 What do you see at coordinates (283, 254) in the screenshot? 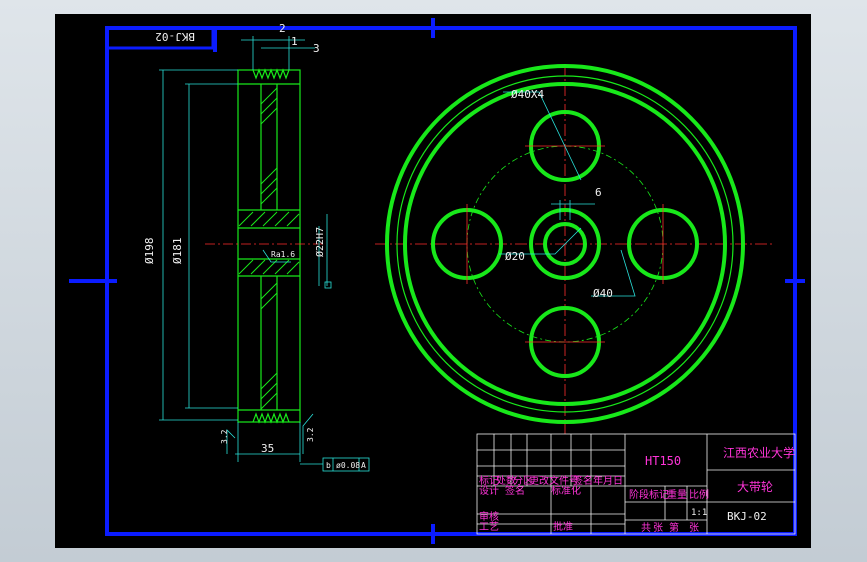
I see `surface-mark-bore: Ra1.6` at bounding box center [283, 254].